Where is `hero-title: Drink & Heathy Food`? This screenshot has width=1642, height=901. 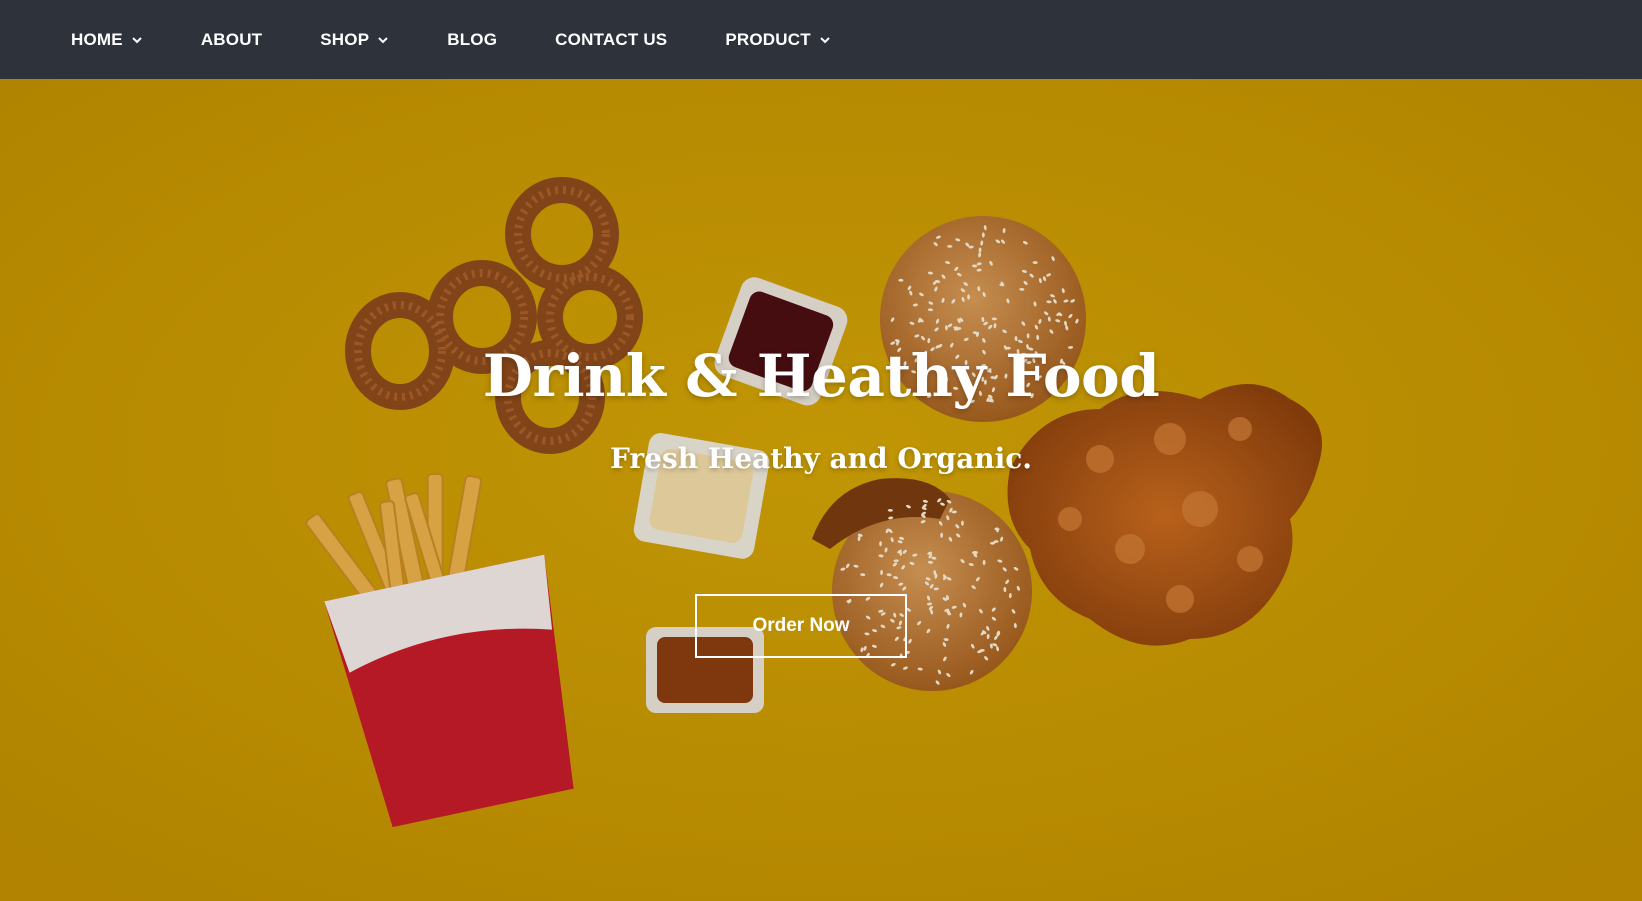
hero-title: Drink & Heathy Food is located at coordinates (821, 376).